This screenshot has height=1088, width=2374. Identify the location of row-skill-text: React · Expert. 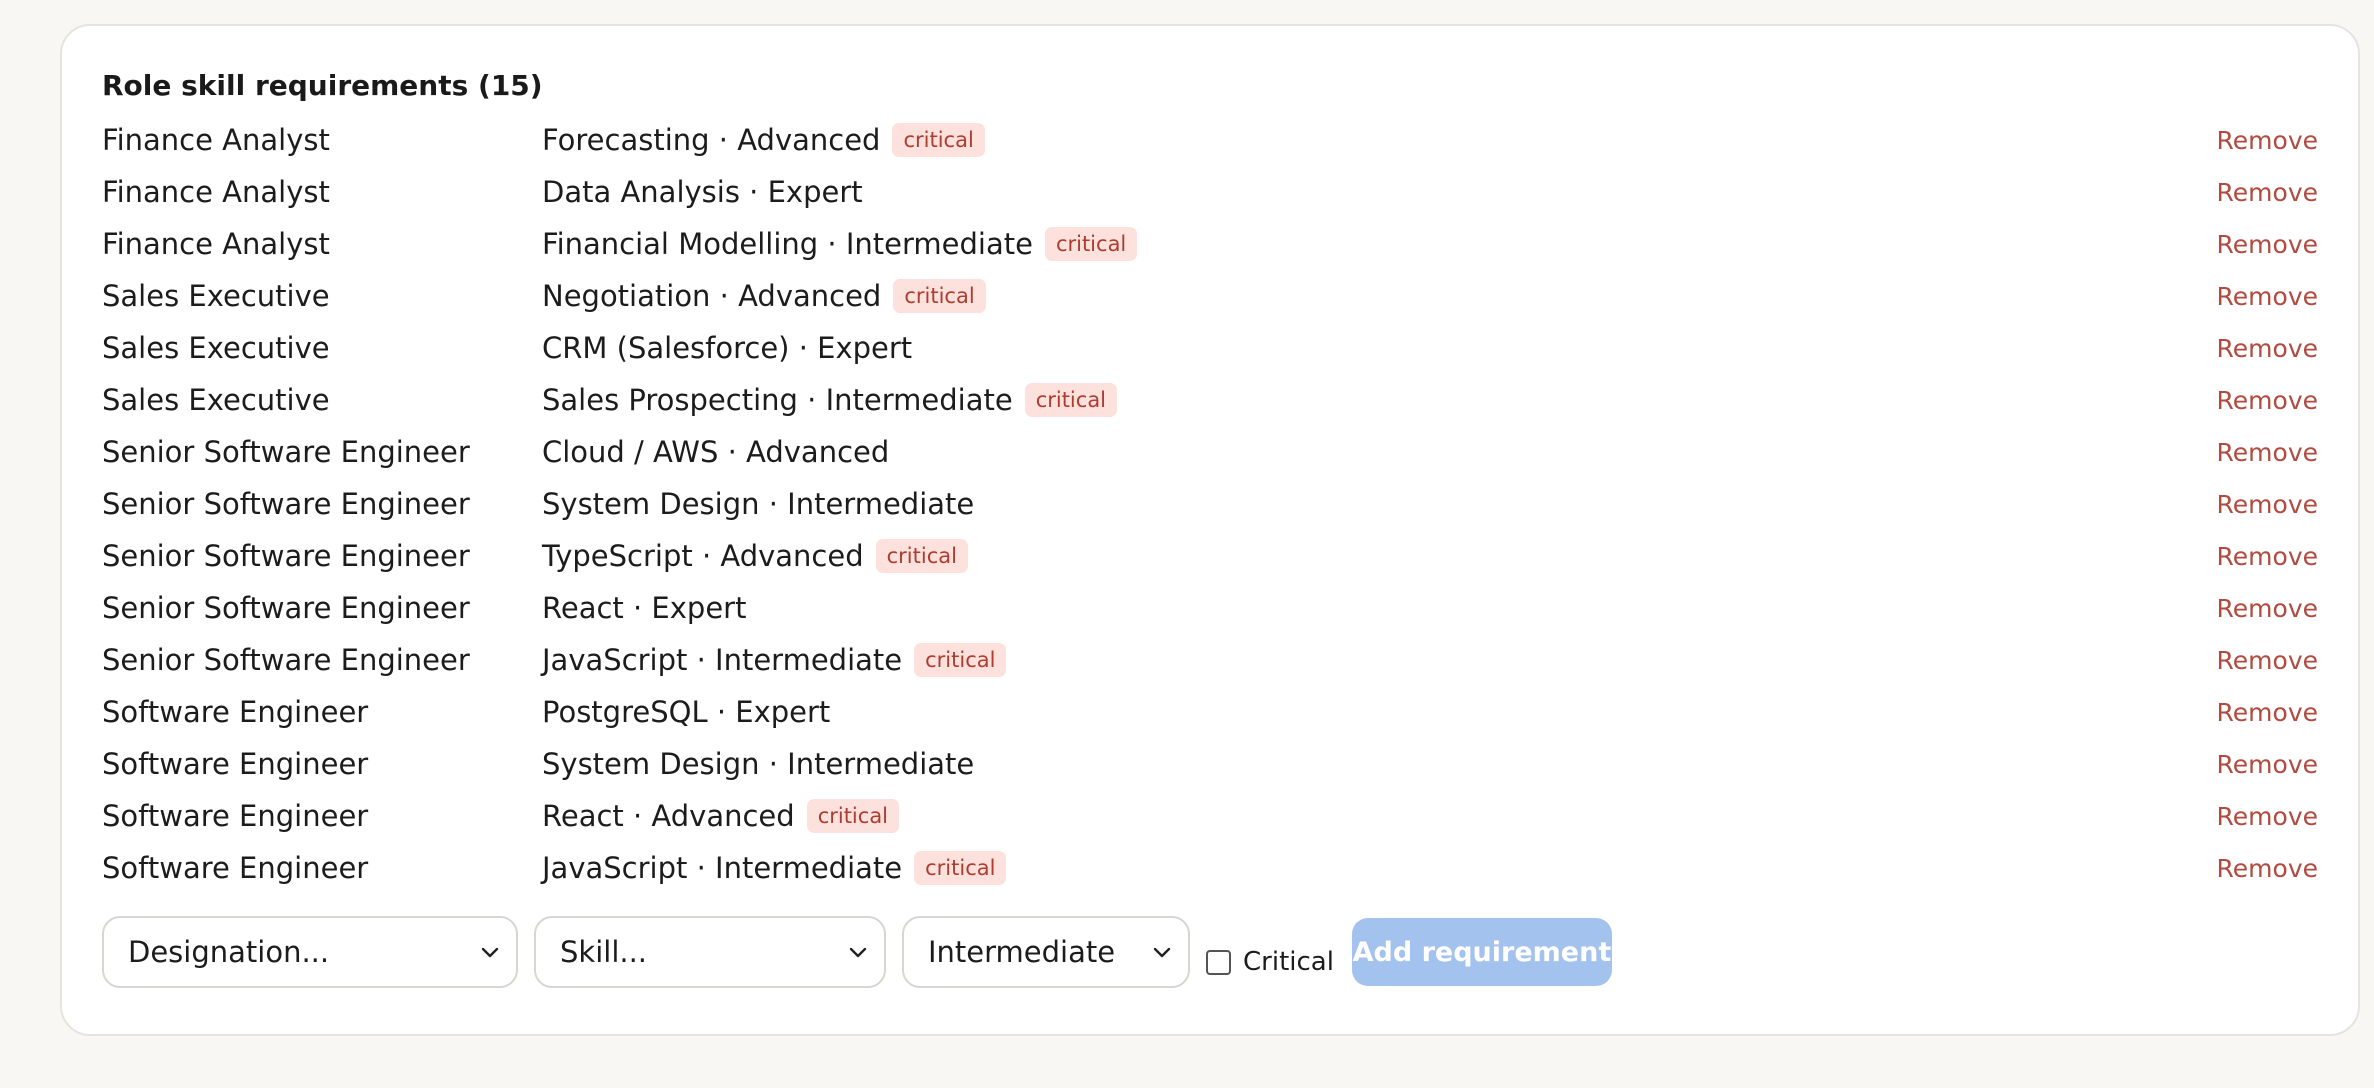
(644, 608).